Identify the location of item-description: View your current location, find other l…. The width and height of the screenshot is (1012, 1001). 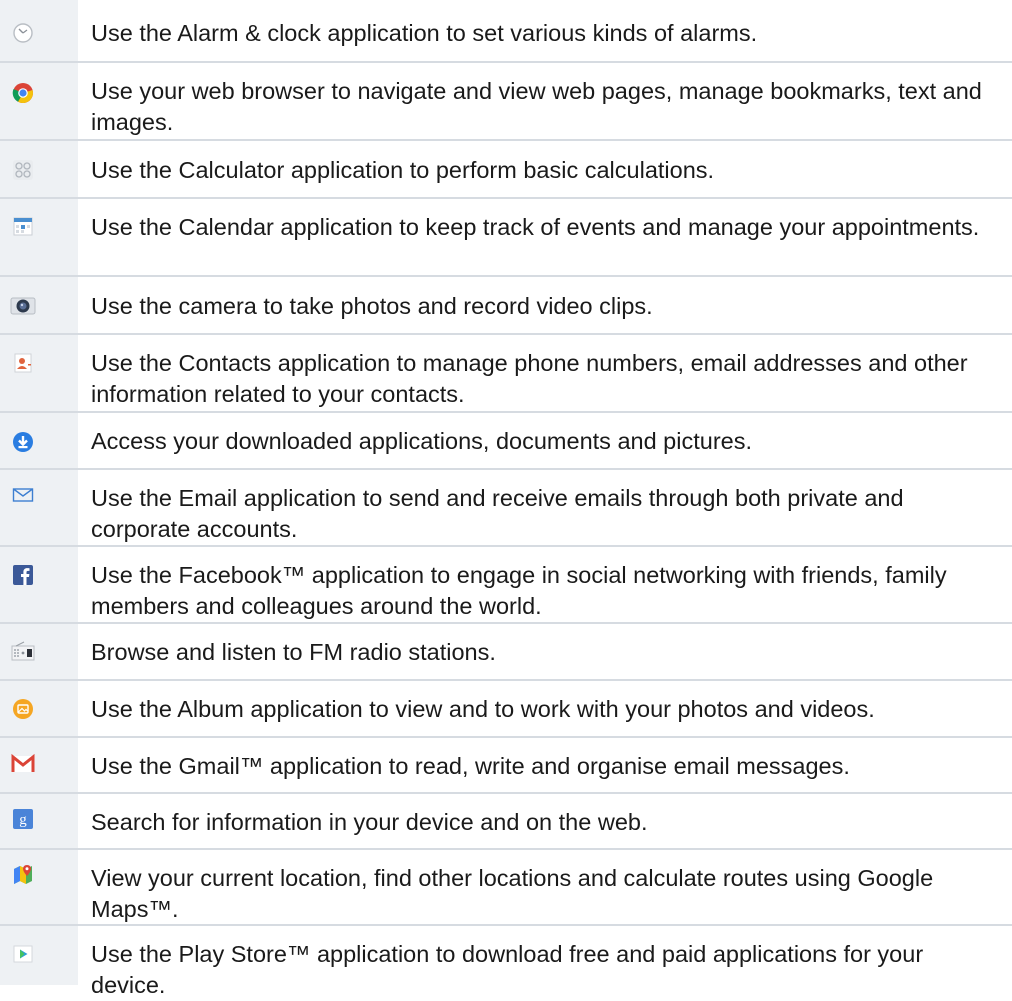
(512, 893).